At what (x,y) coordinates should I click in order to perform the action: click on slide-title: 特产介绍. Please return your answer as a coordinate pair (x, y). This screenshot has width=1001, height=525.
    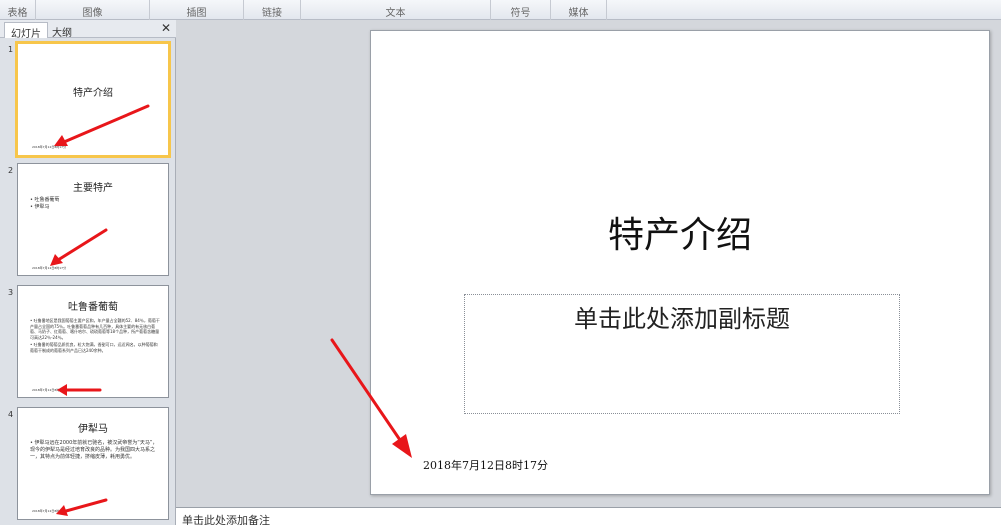
    Looking at the image, I should click on (680, 232).